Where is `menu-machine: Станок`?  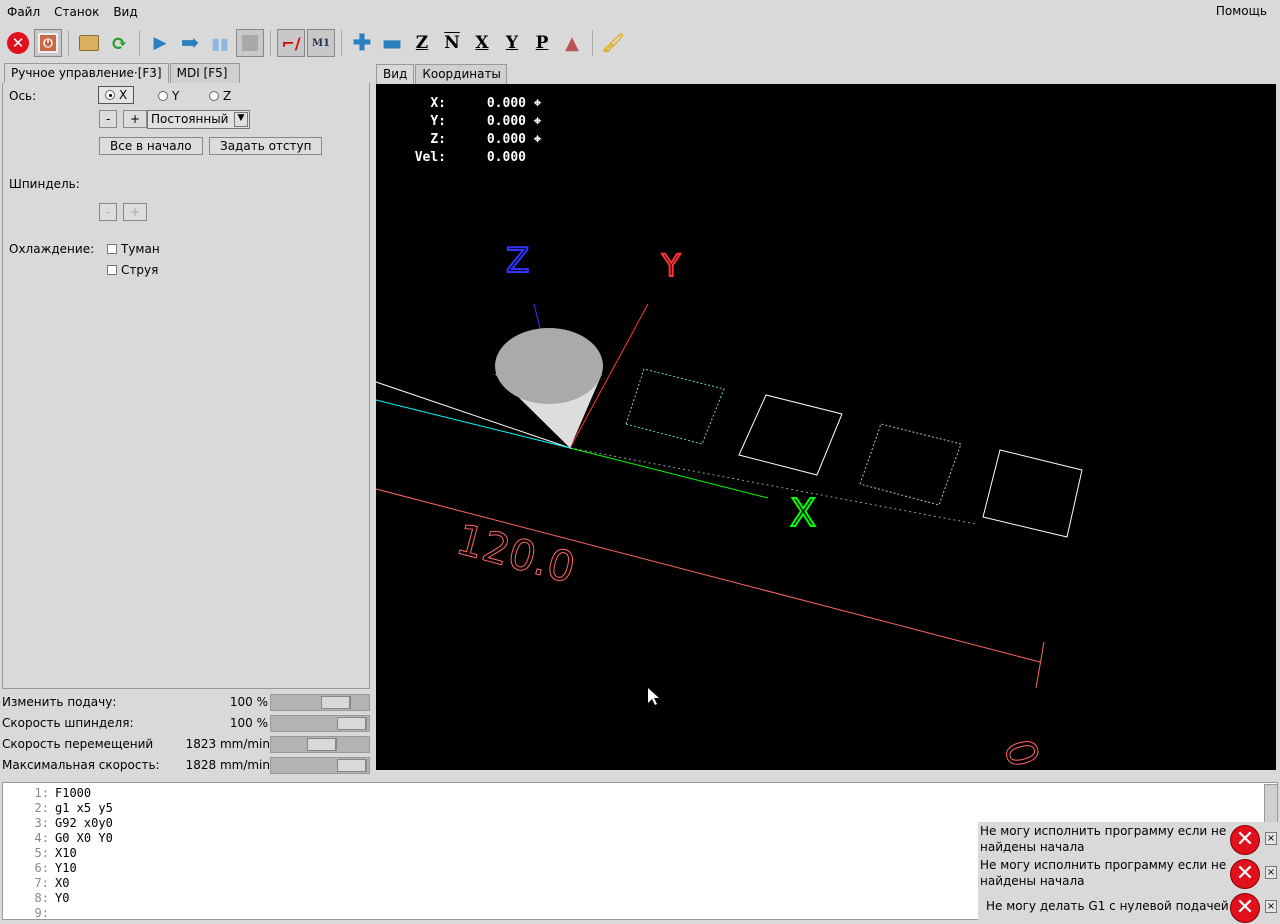 menu-machine: Станок is located at coordinates (76, 12).